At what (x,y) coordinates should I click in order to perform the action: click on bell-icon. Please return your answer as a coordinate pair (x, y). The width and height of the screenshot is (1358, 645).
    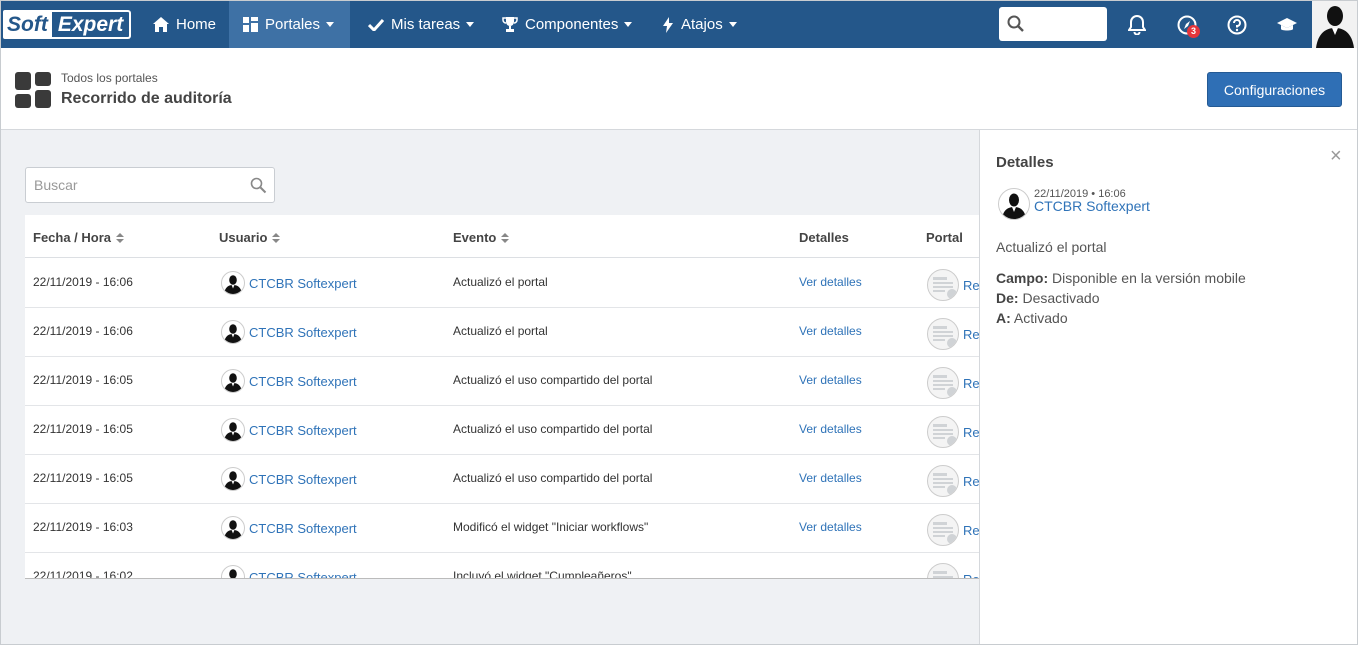
    Looking at the image, I should click on (1137, 25).